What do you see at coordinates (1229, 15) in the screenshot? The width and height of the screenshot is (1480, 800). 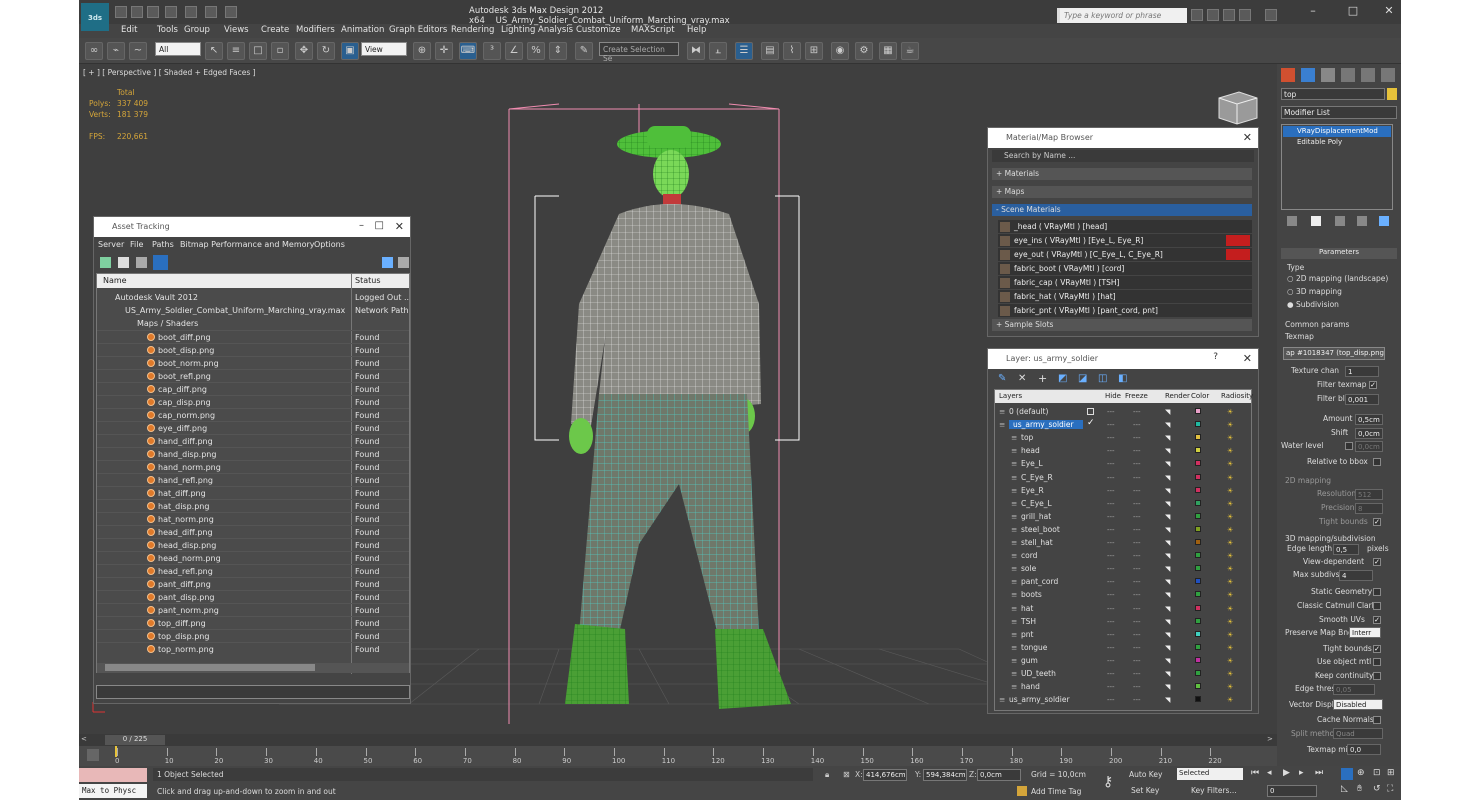 I see `communication-icon` at bounding box center [1229, 15].